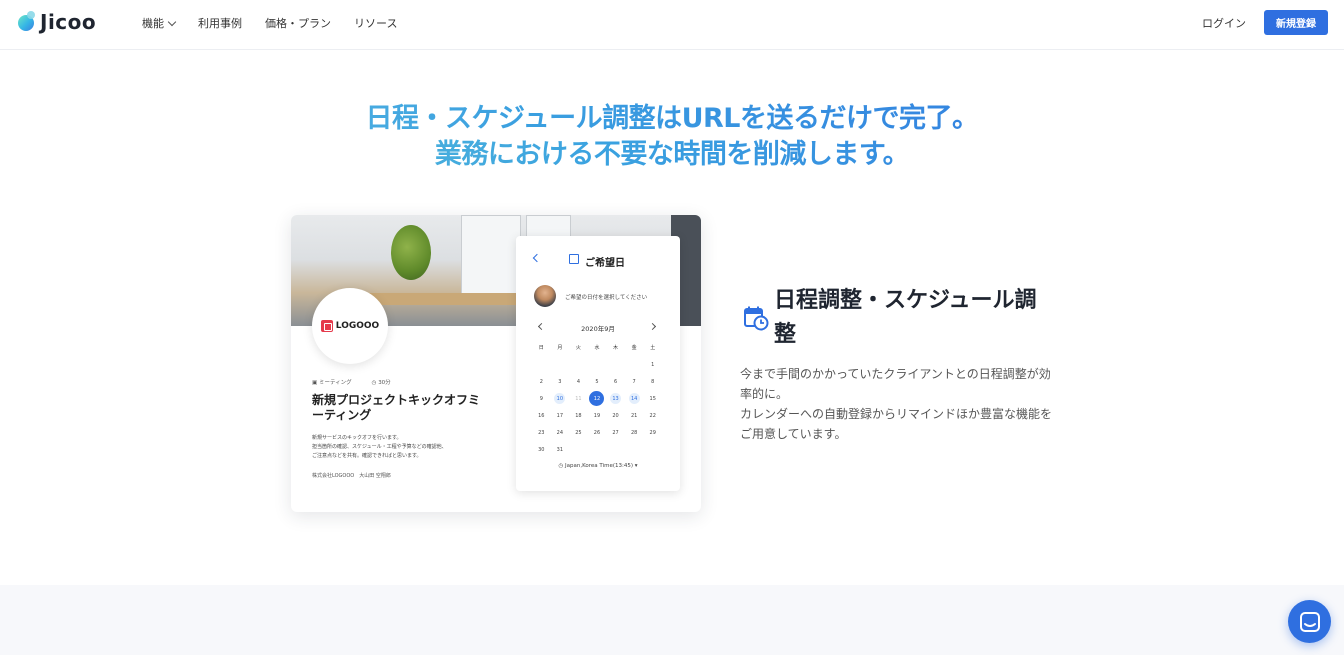 The image size is (1344, 655). I want to click on meeting-type: ▣ ミーティング, so click(332, 383).